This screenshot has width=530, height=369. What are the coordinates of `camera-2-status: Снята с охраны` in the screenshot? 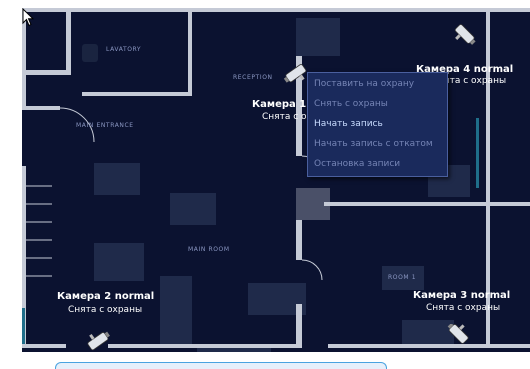 It's located at (105, 310).